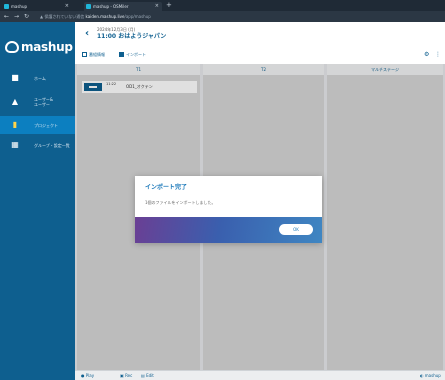 The width and height of the screenshot is (445, 380). I want to click on settings-icon: ⚙, so click(426, 55).